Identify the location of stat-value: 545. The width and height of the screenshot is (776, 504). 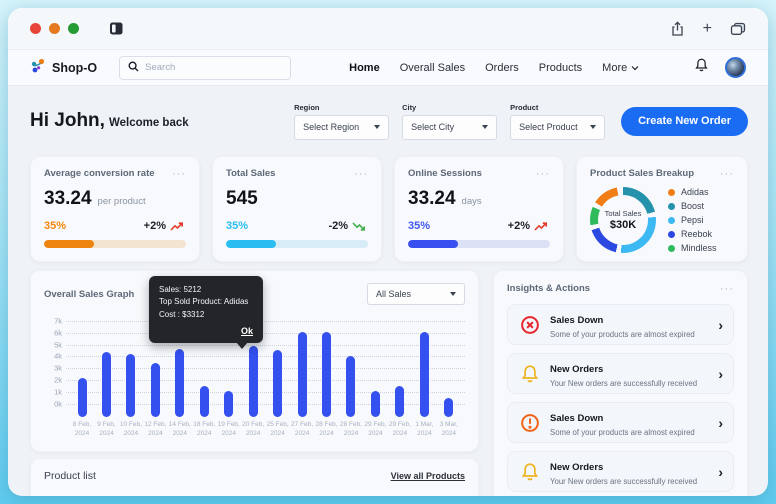
(242, 198).